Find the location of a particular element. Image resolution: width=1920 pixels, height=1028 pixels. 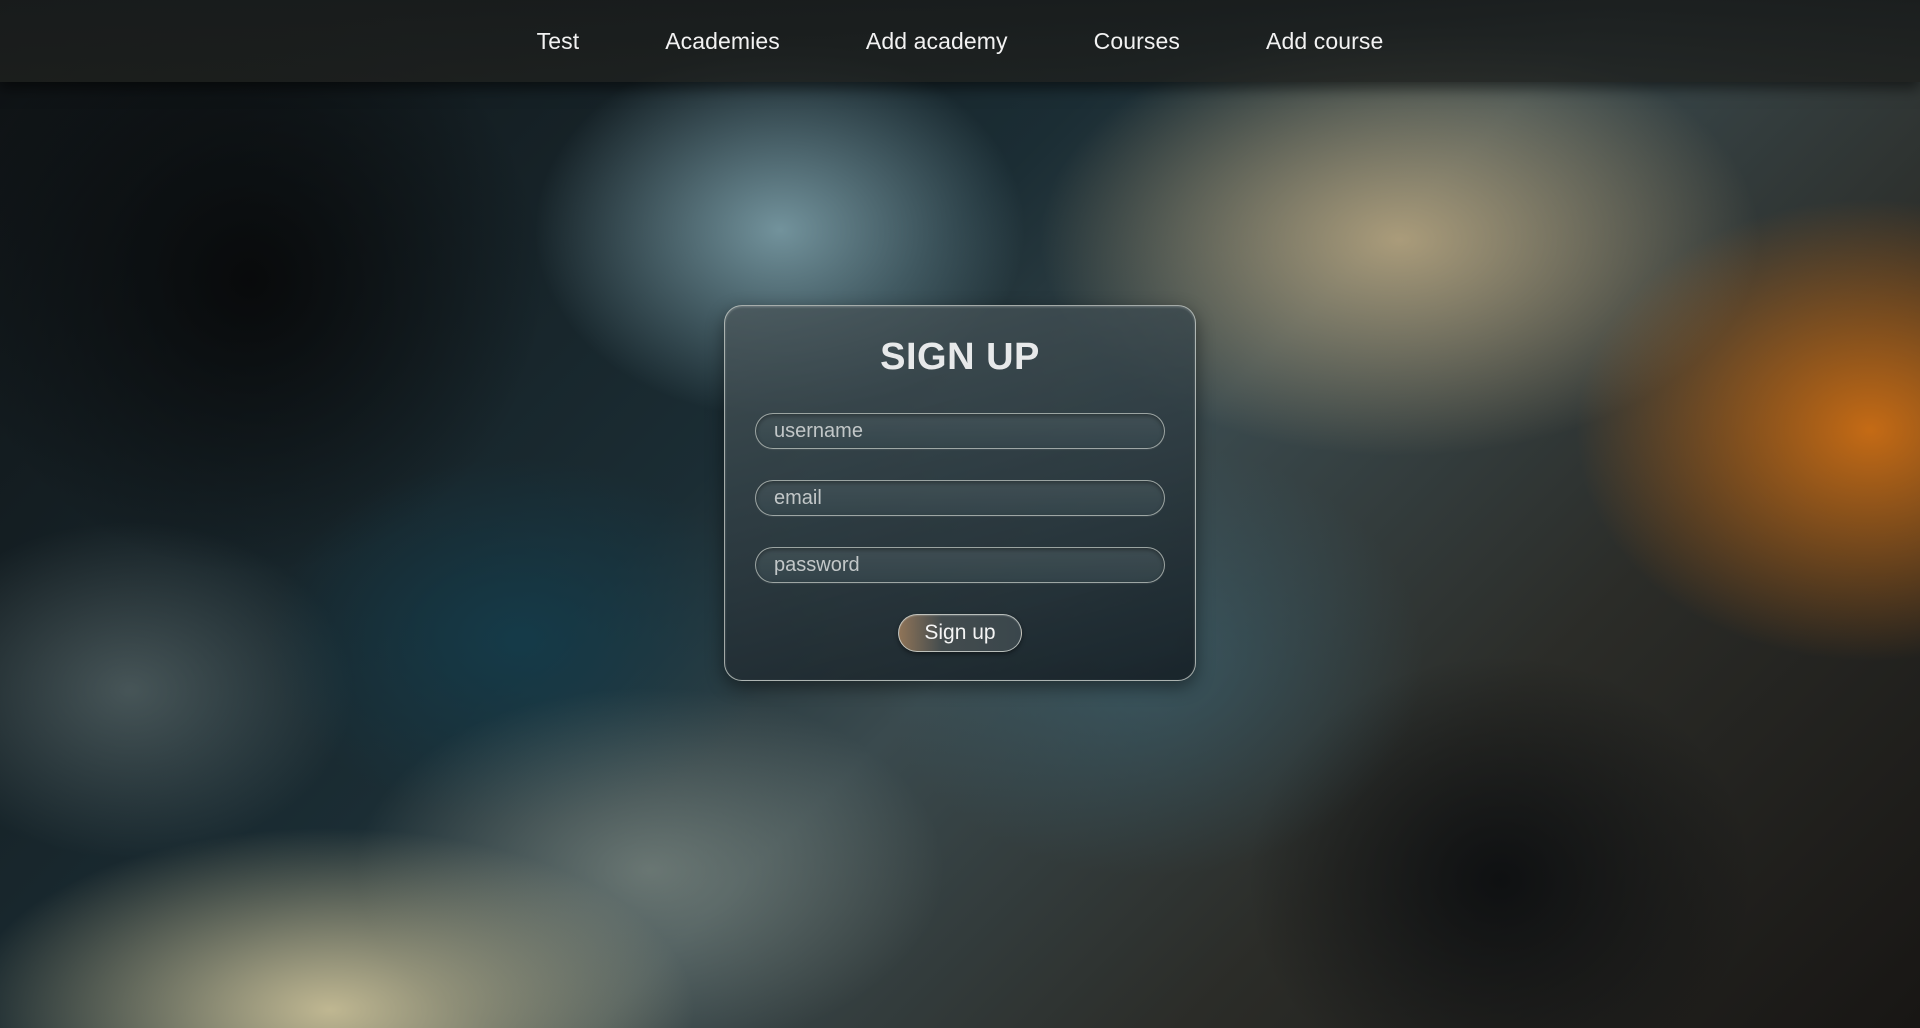

nav-item-academies: Academies is located at coordinates (722, 41).